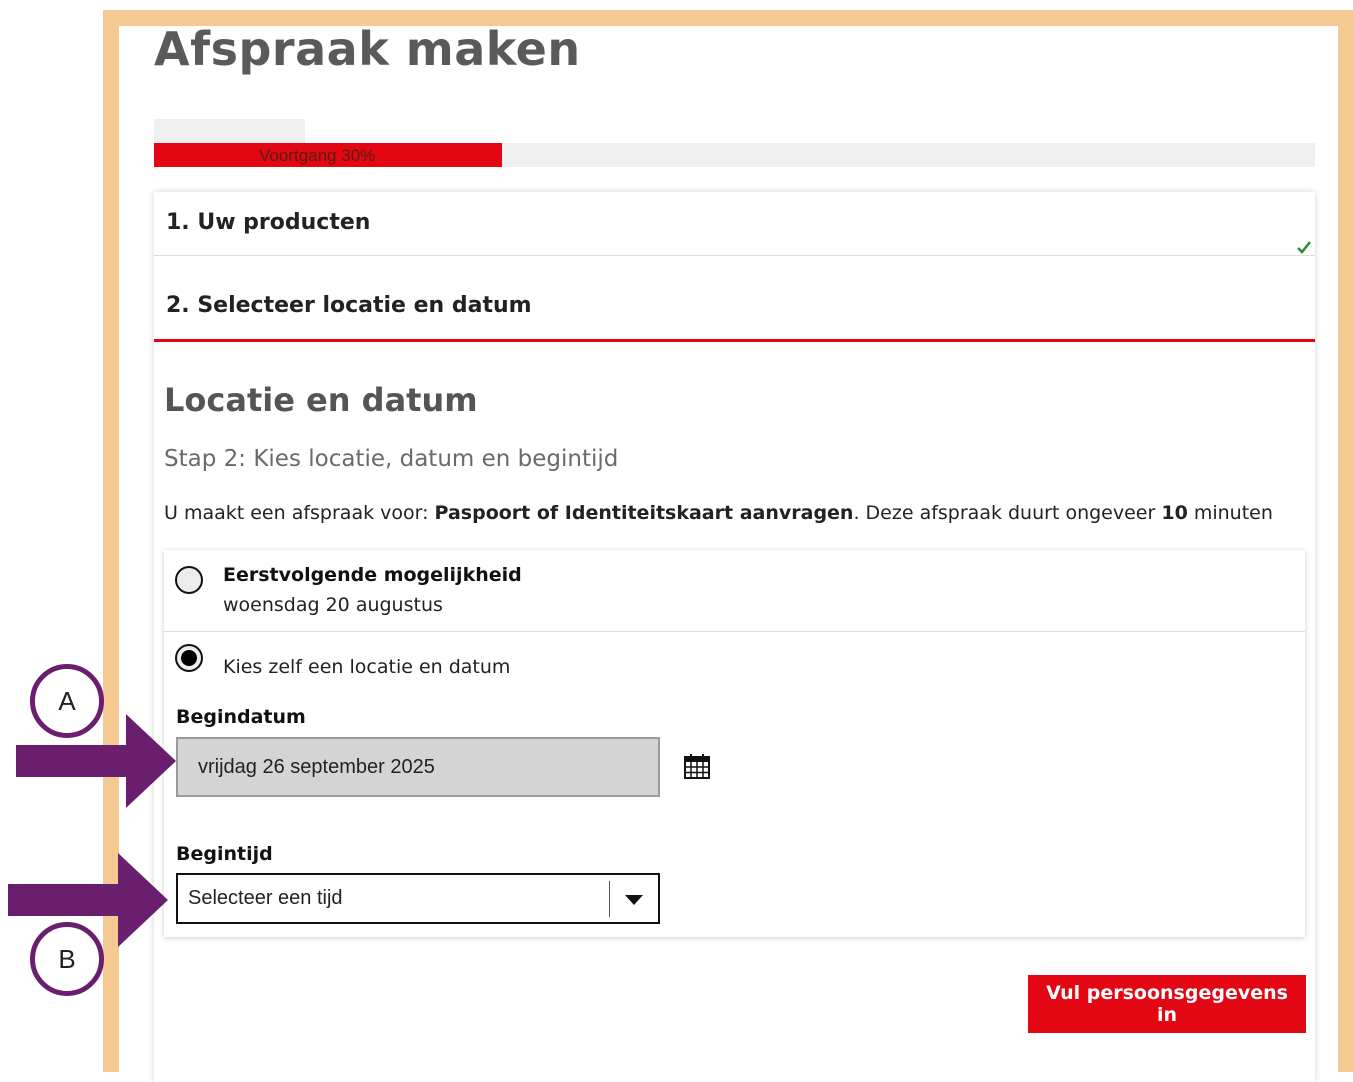  Describe the element at coordinates (609, 899) in the screenshot. I see `select-separator` at that location.